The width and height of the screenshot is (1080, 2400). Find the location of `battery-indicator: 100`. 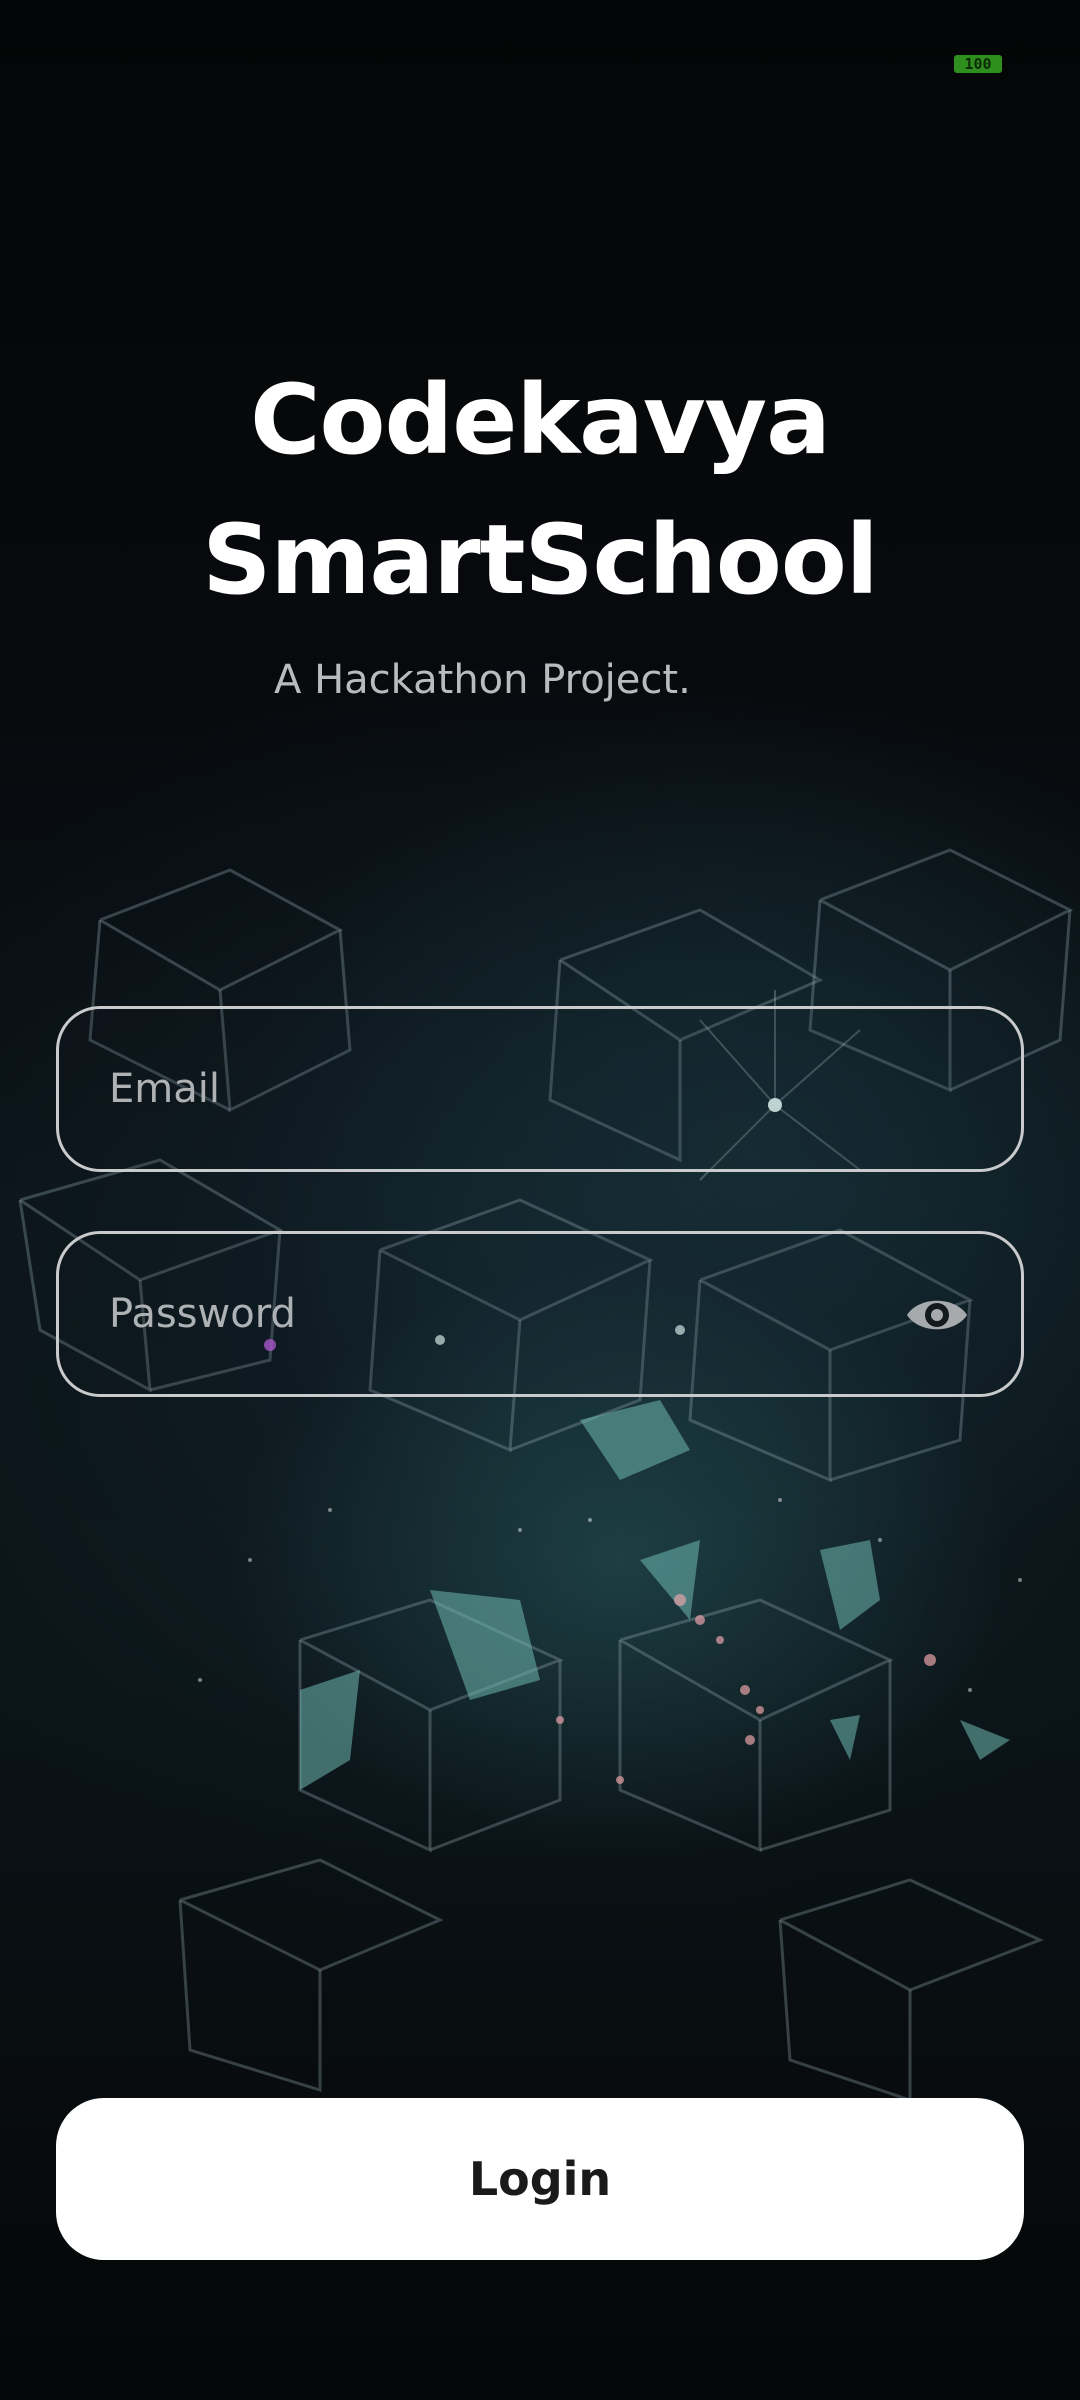

battery-indicator: 100 is located at coordinates (978, 64).